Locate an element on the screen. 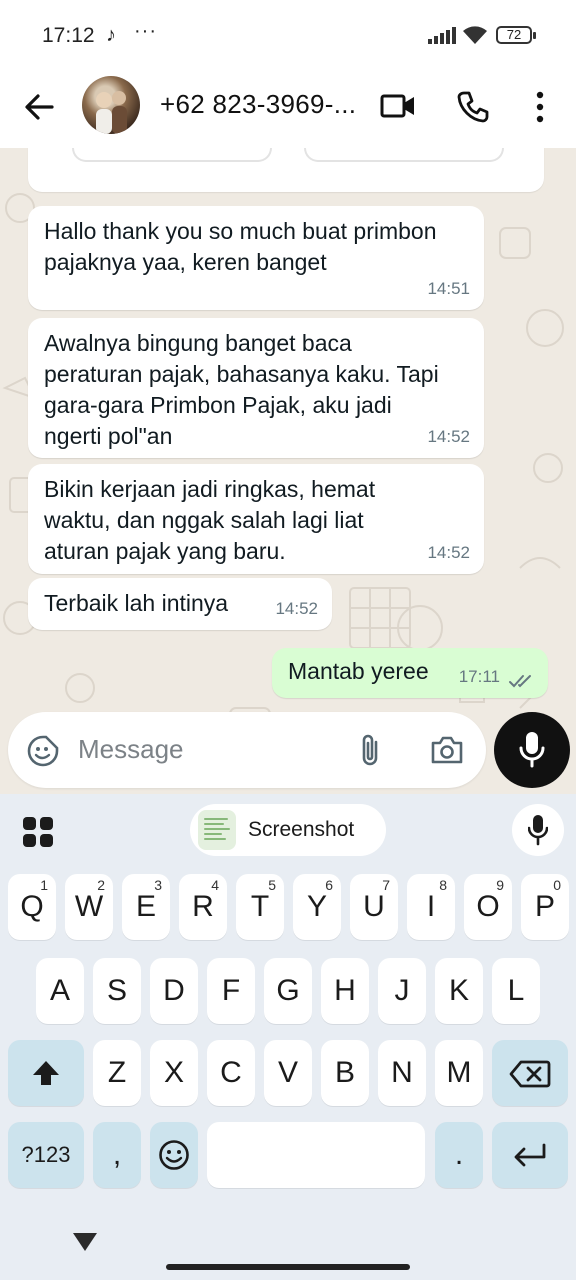 This screenshot has width=576, height=1280. message-time: 17:11 is located at coordinates (479, 676).